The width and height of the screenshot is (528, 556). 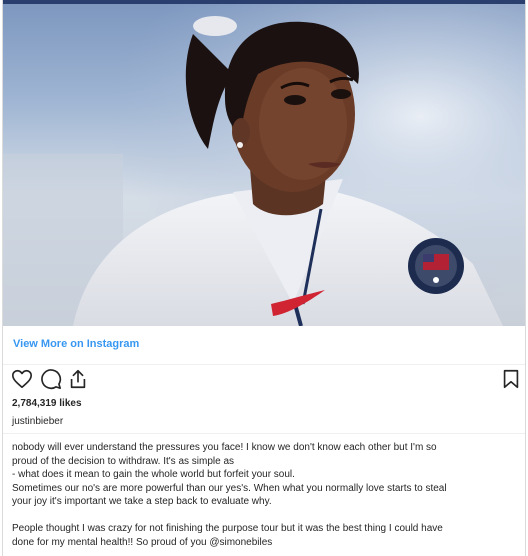 What do you see at coordinates (51, 379) in the screenshot?
I see `comment-icon` at bounding box center [51, 379].